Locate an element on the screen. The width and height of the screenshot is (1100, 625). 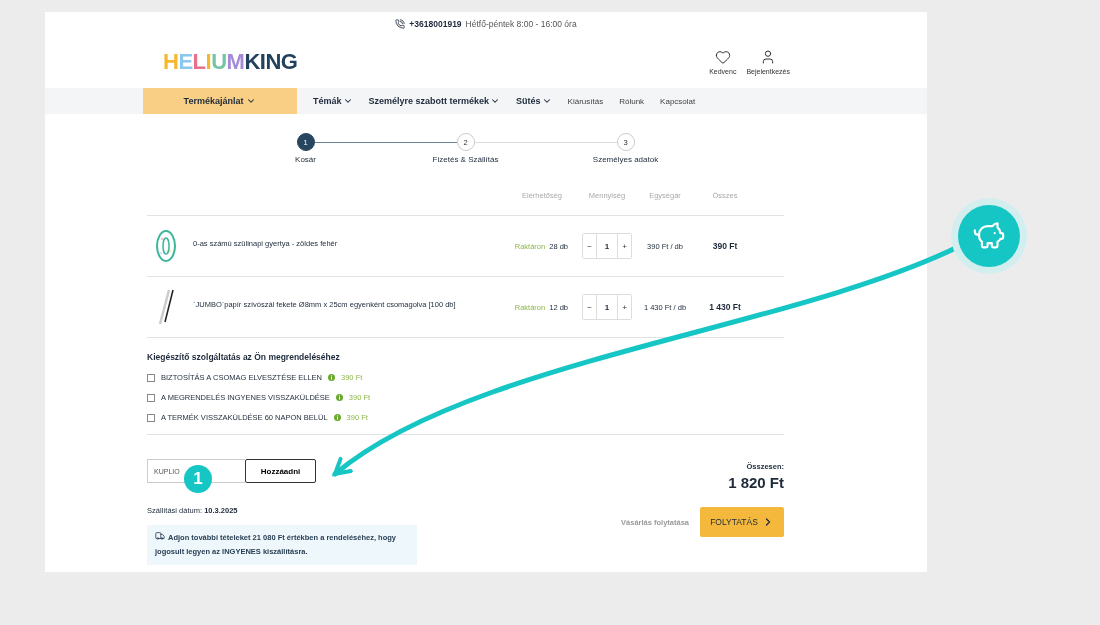
step-label: Fizetés & Szállítás is located at coordinates (465, 159).